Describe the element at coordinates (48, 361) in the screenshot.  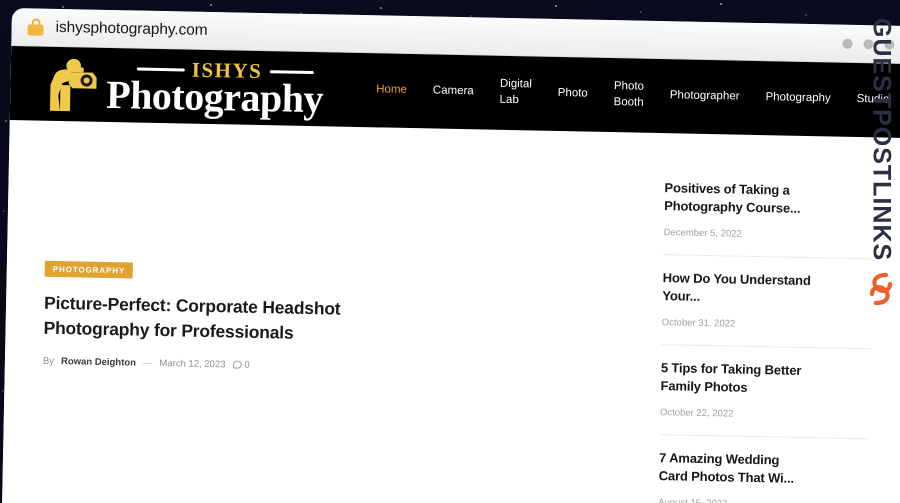
I see `byline-label: By` at that location.